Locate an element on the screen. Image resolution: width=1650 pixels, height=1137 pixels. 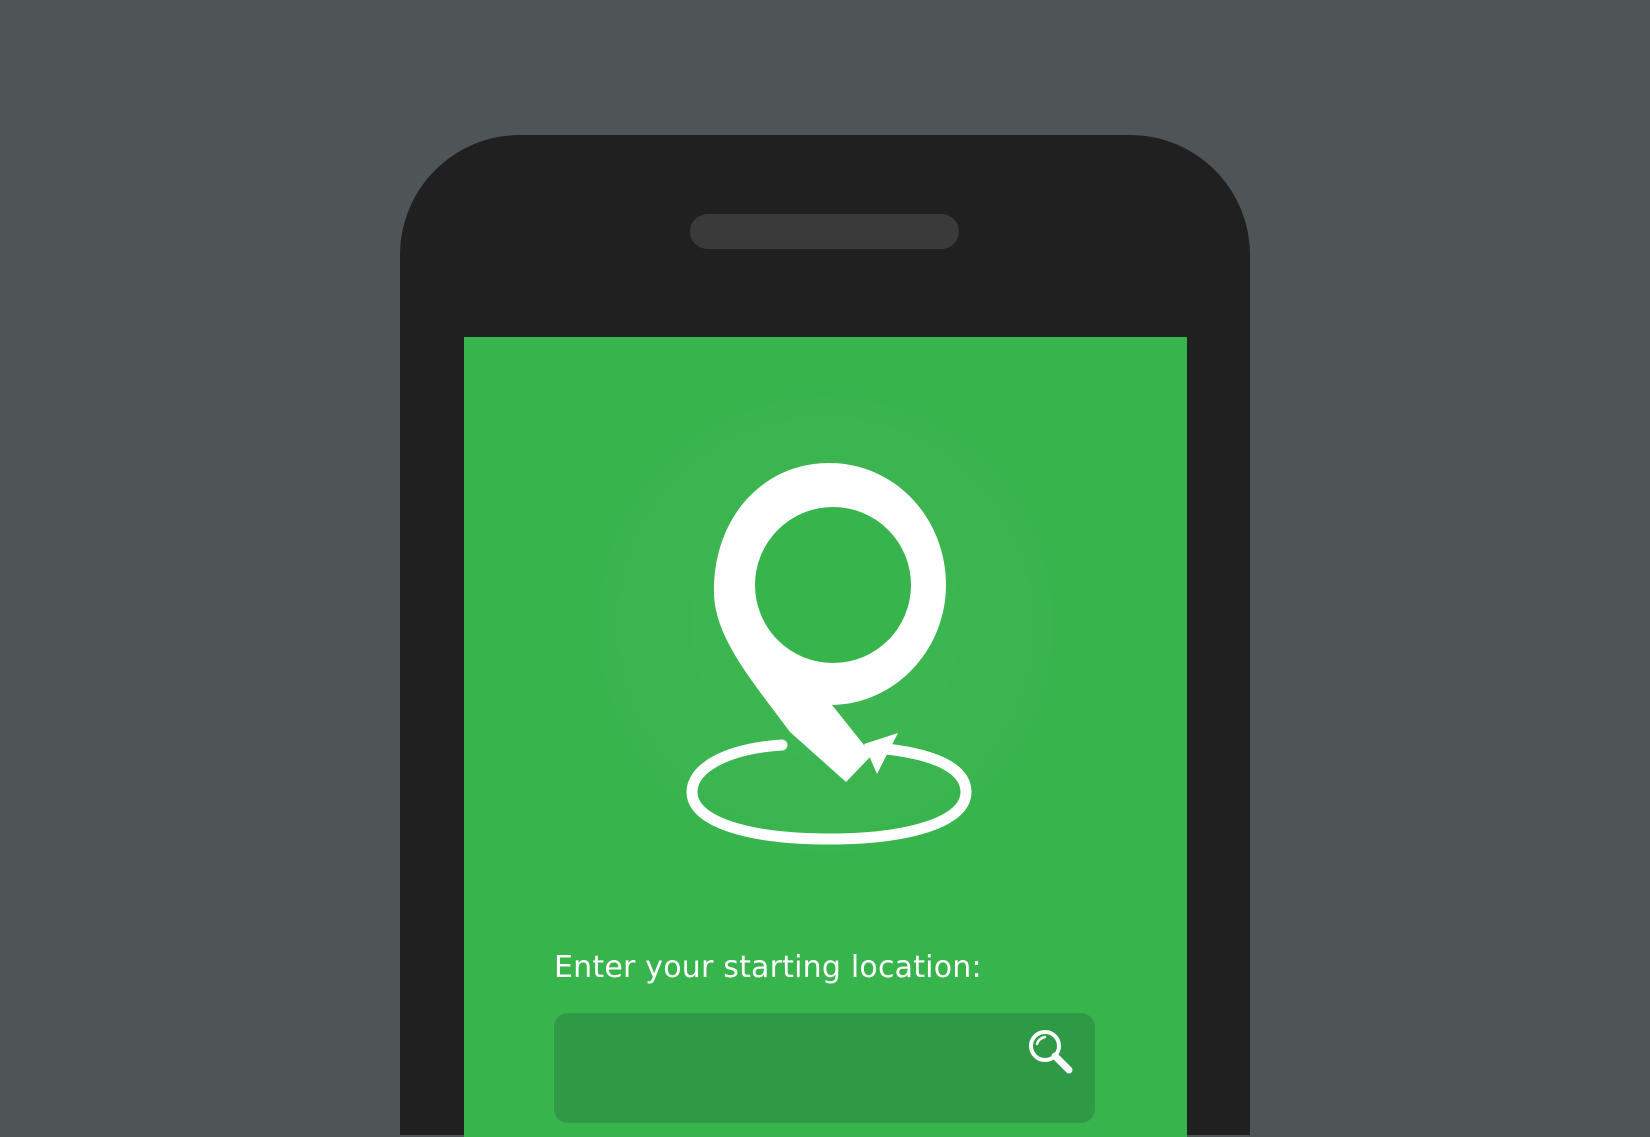
starting-location-search-box is located at coordinates (824, 1068).